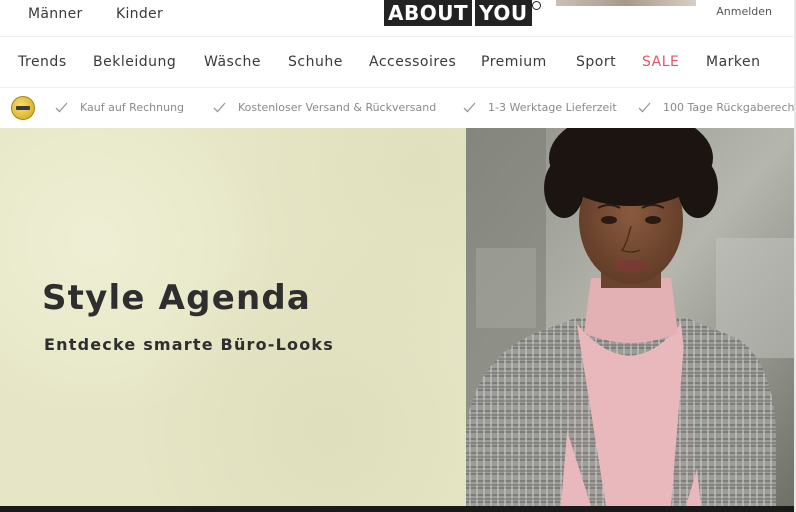 This screenshot has width=796, height=512. What do you see at coordinates (232, 62) in the screenshot?
I see `category-waesche: Wäsche` at bounding box center [232, 62].